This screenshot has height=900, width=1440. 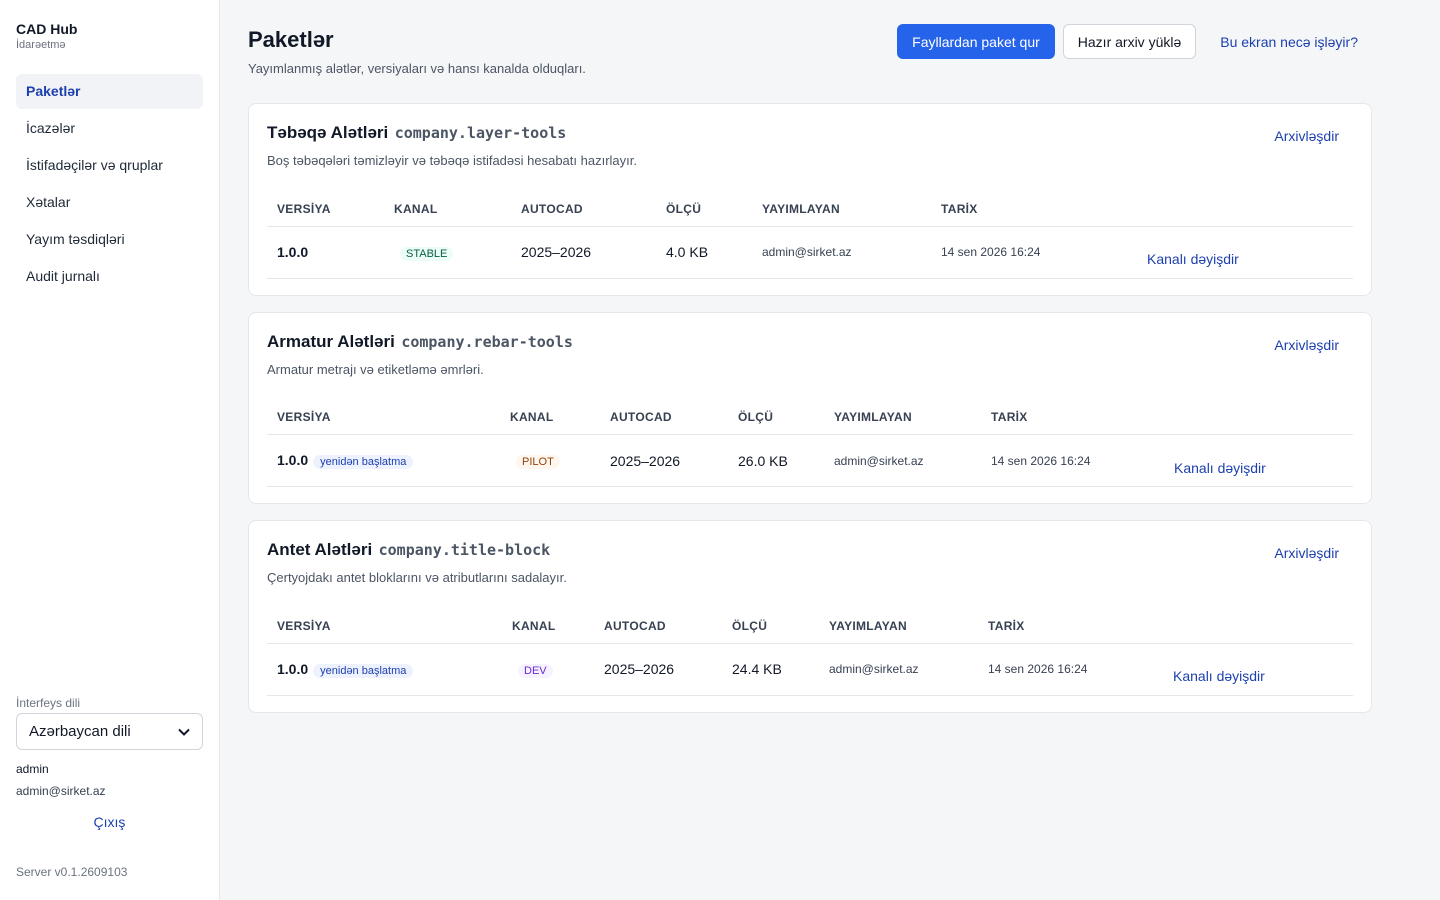 What do you see at coordinates (1129, 41) in the screenshot?
I see `upload-archive-button: Hazır arxiv yüklə` at bounding box center [1129, 41].